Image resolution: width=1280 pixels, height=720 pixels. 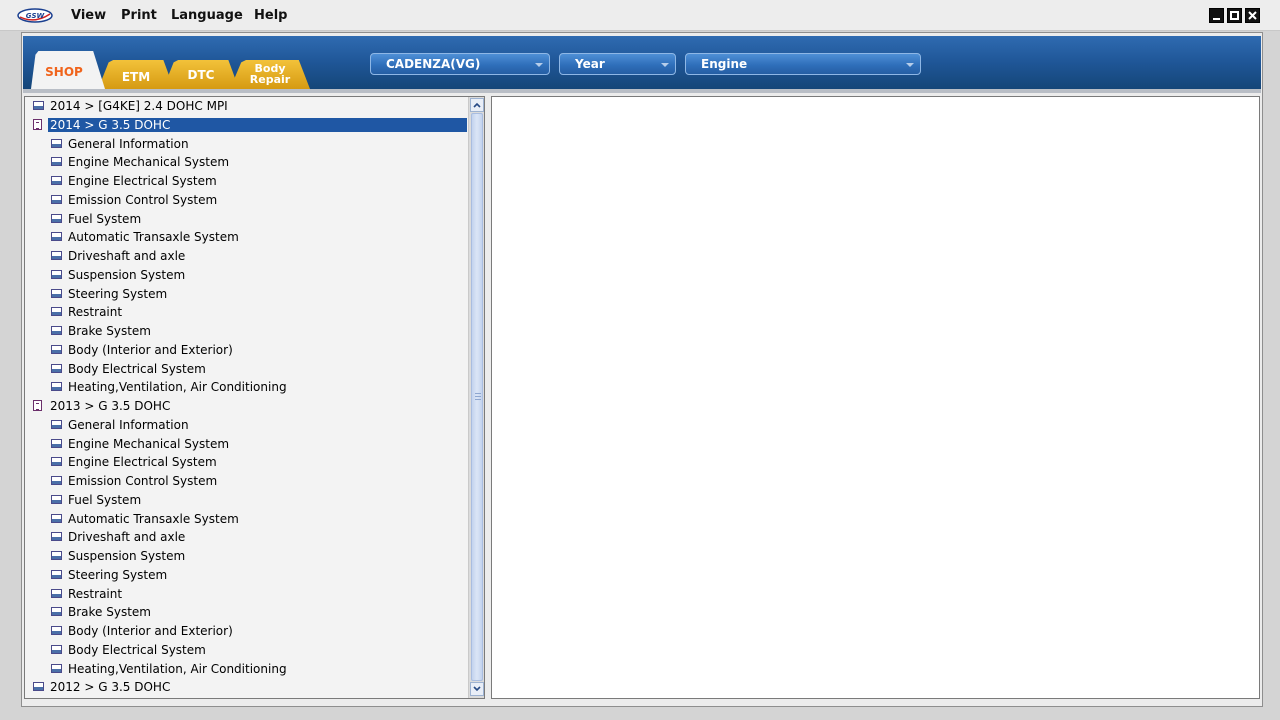 What do you see at coordinates (136, 74) in the screenshot?
I see `tab-etm: ETM` at bounding box center [136, 74].